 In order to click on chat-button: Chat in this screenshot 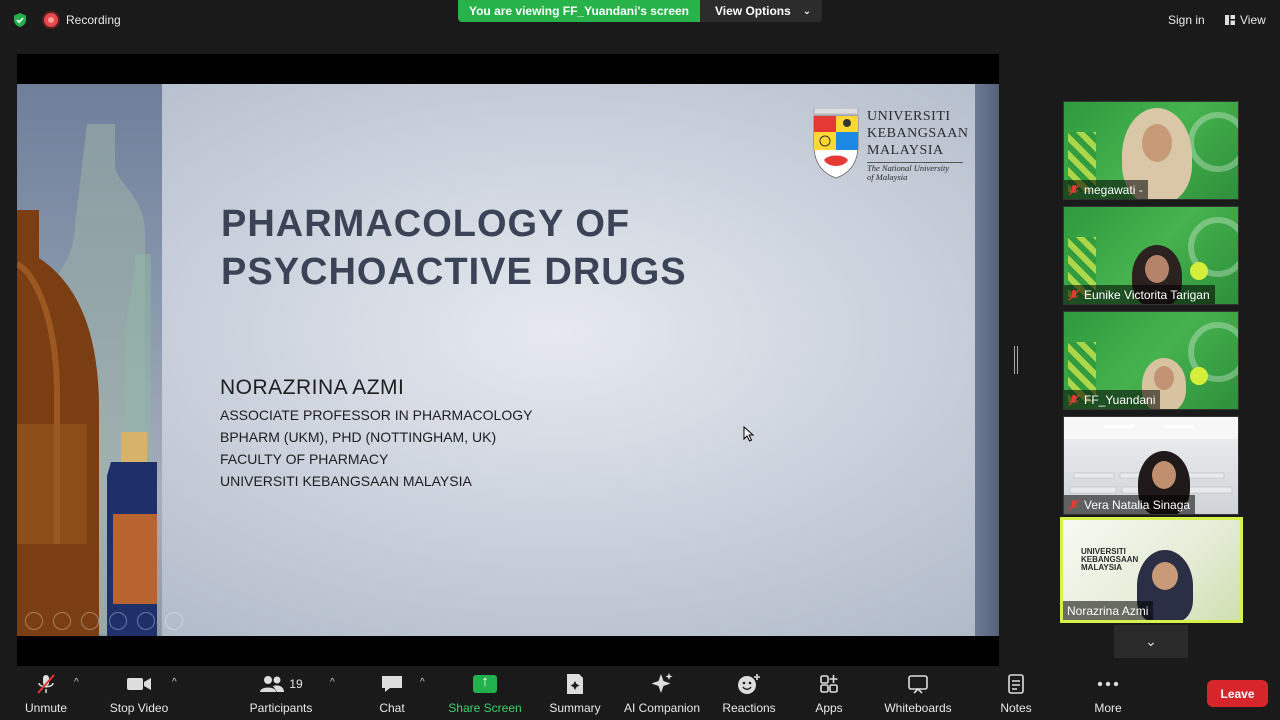, I will do `click(392, 693)`.